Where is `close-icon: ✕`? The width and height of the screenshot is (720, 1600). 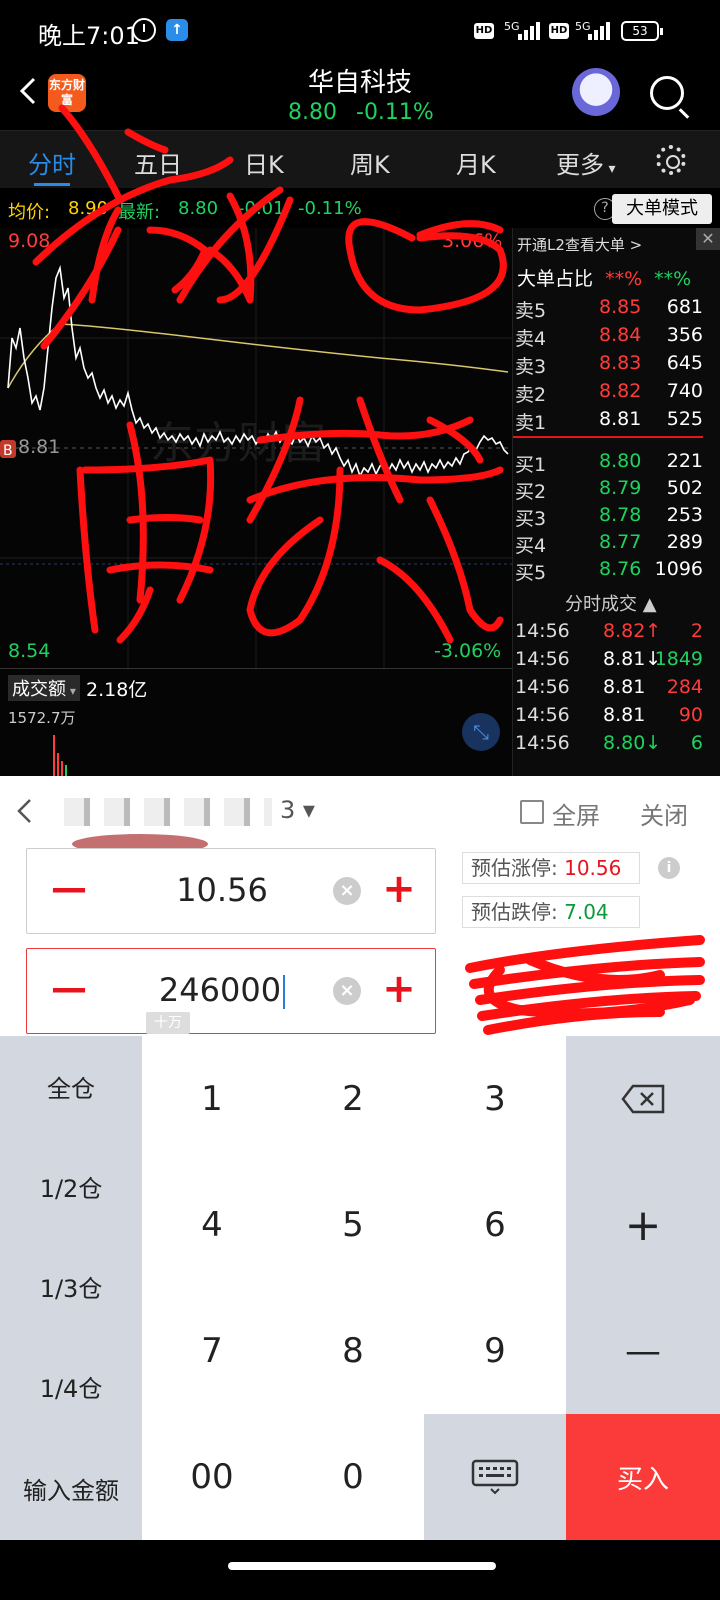
close-icon: ✕ is located at coordinates (708, 239).